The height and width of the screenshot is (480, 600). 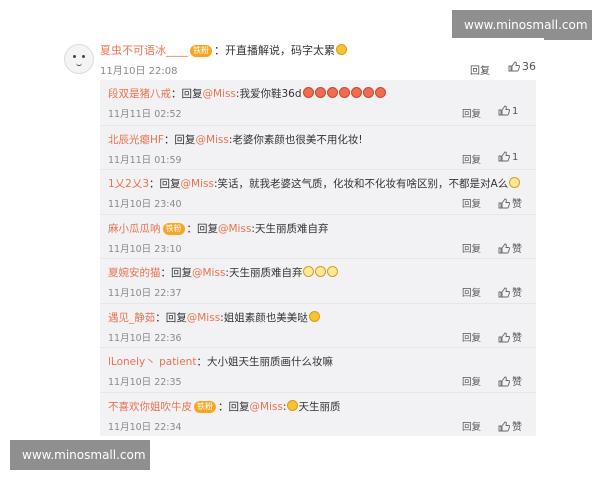 What do you see at coordinates (134, 273) in the screenshot?
I see `username-link: 夏婉安的猫` at bounding box center [134, 273].